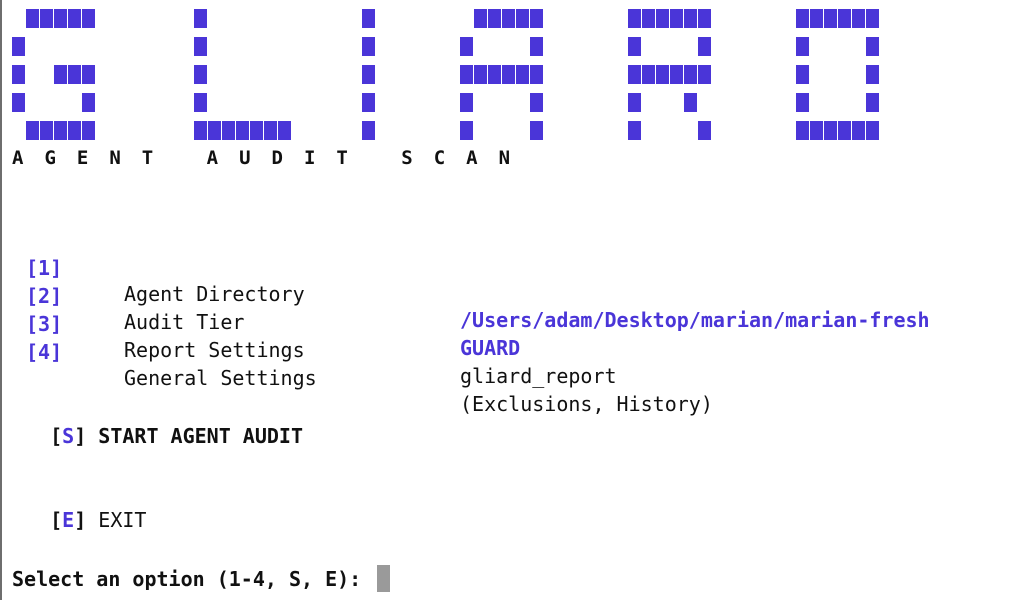  I want to click on exit-key: [E], so click(68, 520).